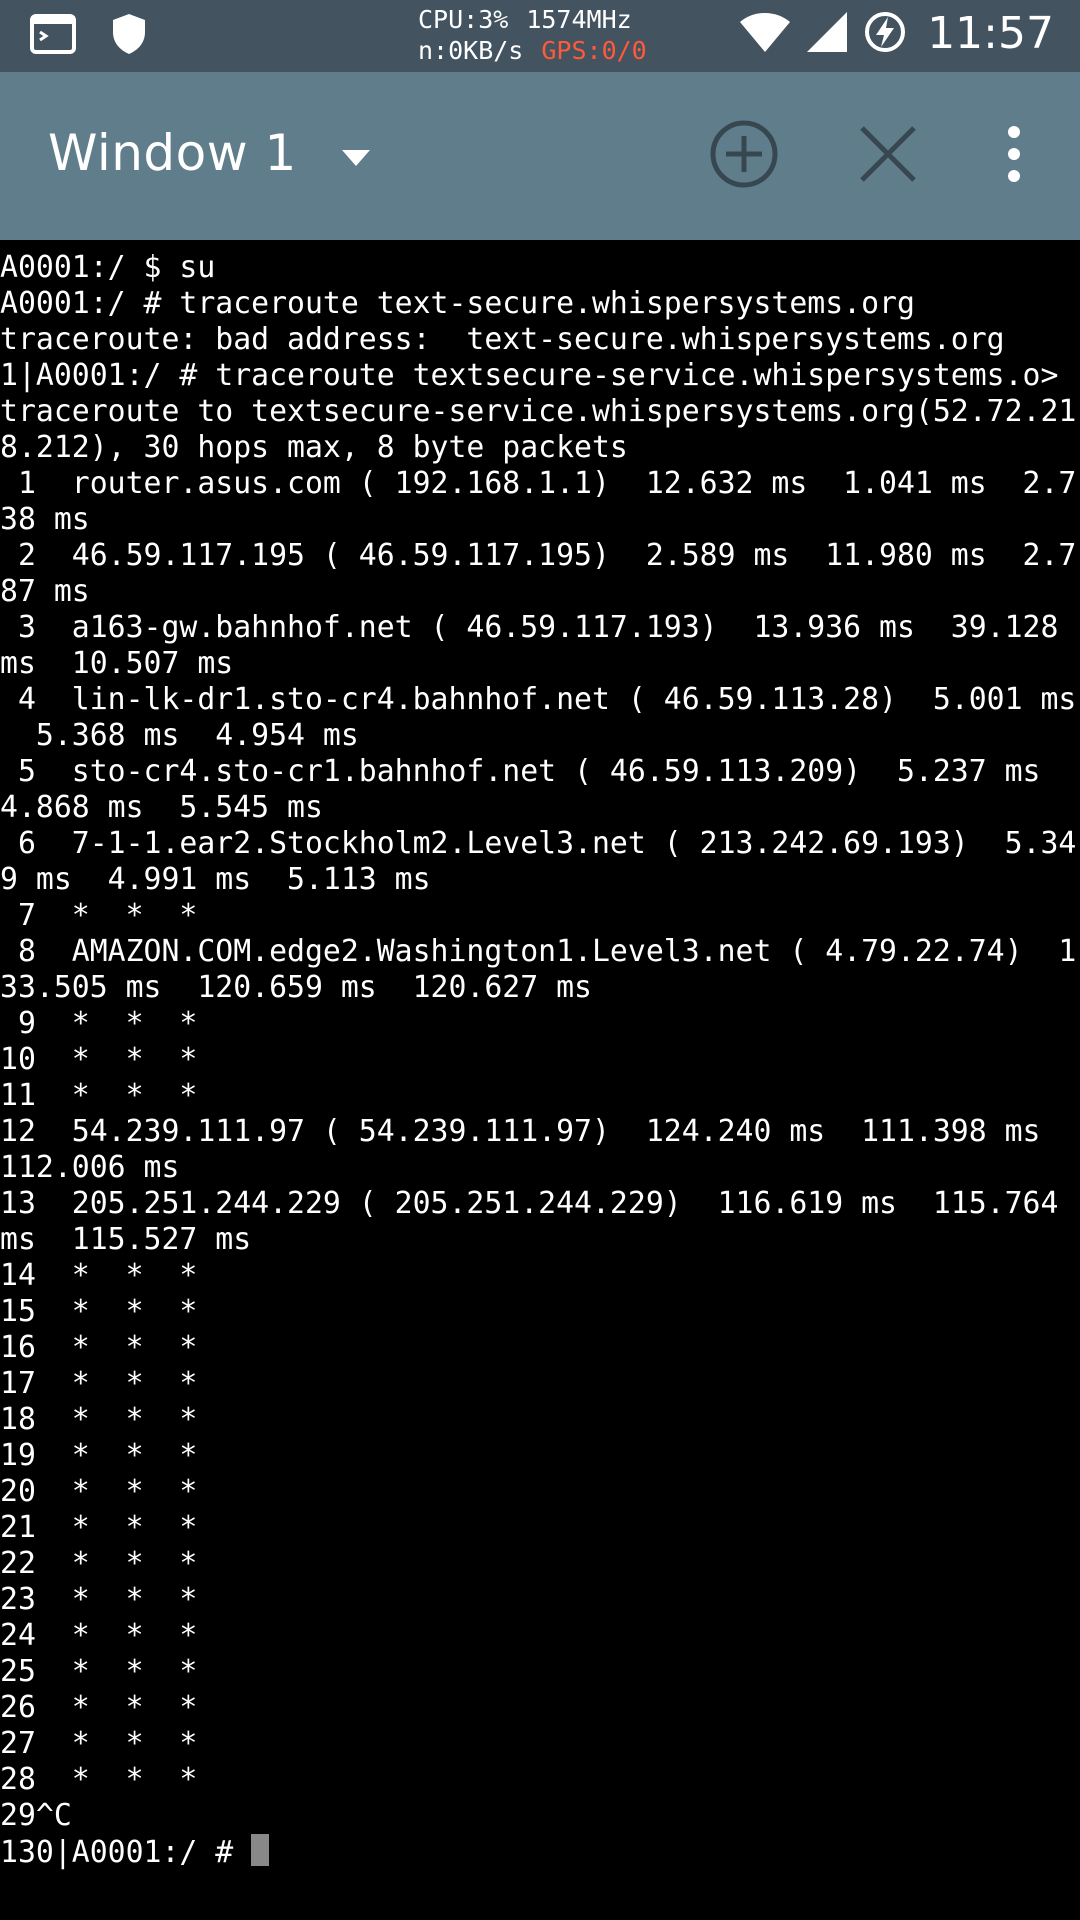 The image size is (1080, 1920). What do you see at coordinates (108, 267) in the screenshot?
I see `terminal-line: A0001:/ $ su` at bounding box center [108, 267].